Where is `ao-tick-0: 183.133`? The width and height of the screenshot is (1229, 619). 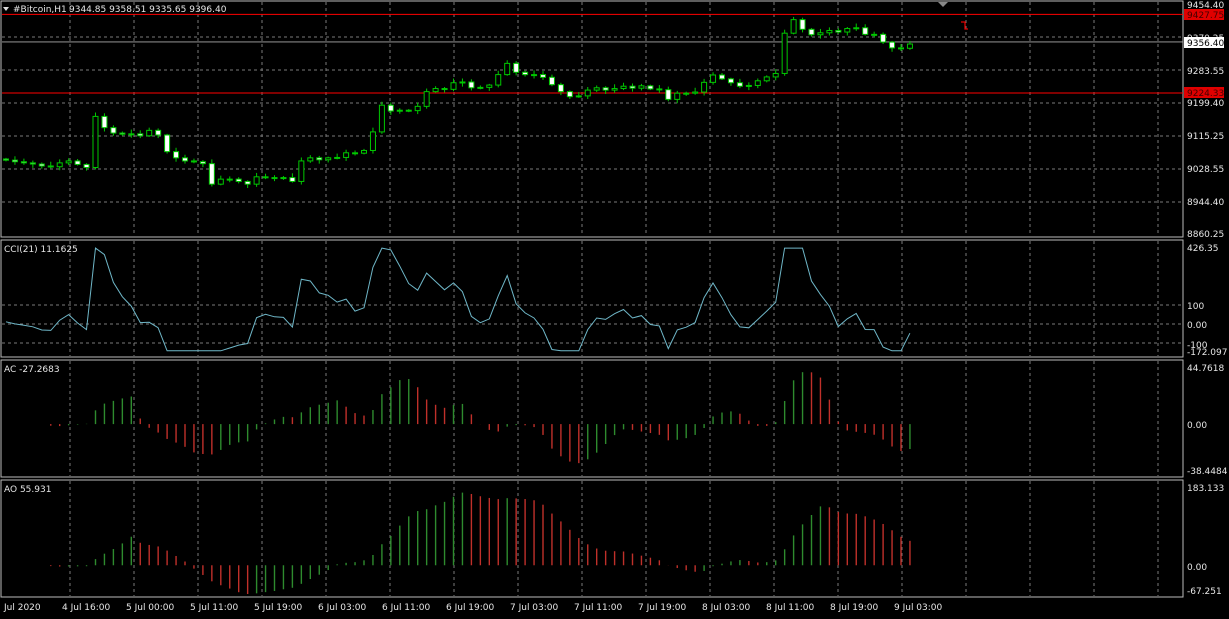
ao-tick-0: 183.133 is located at coordinates (1205, 489).